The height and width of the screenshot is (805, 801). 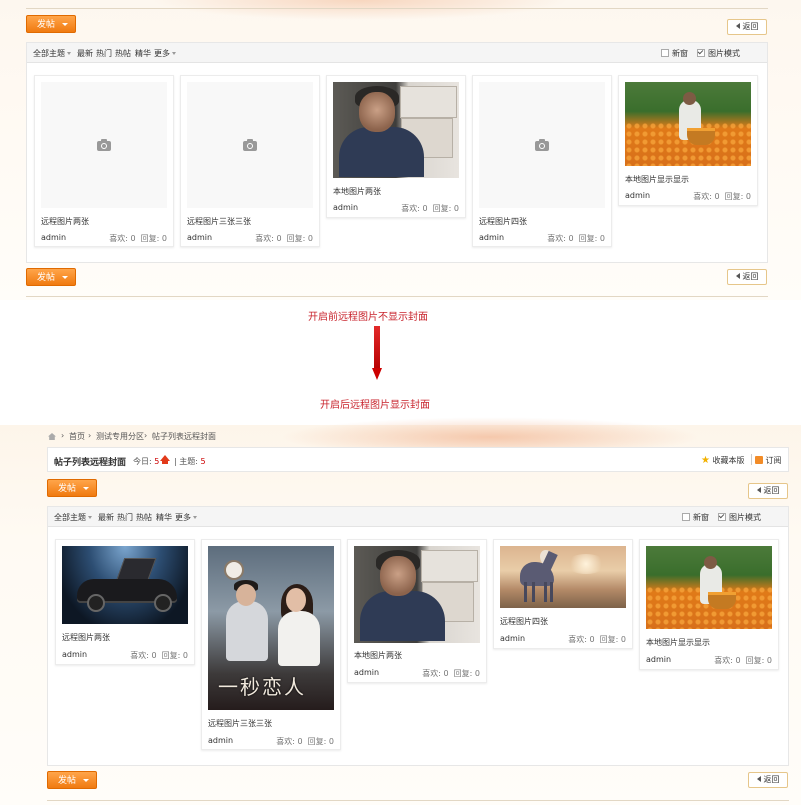 What do you see at coordinates (271, 628) in the screenshot?
I see `movie-poster-photo: 一秒恋人` at bounding box center [271, 628].